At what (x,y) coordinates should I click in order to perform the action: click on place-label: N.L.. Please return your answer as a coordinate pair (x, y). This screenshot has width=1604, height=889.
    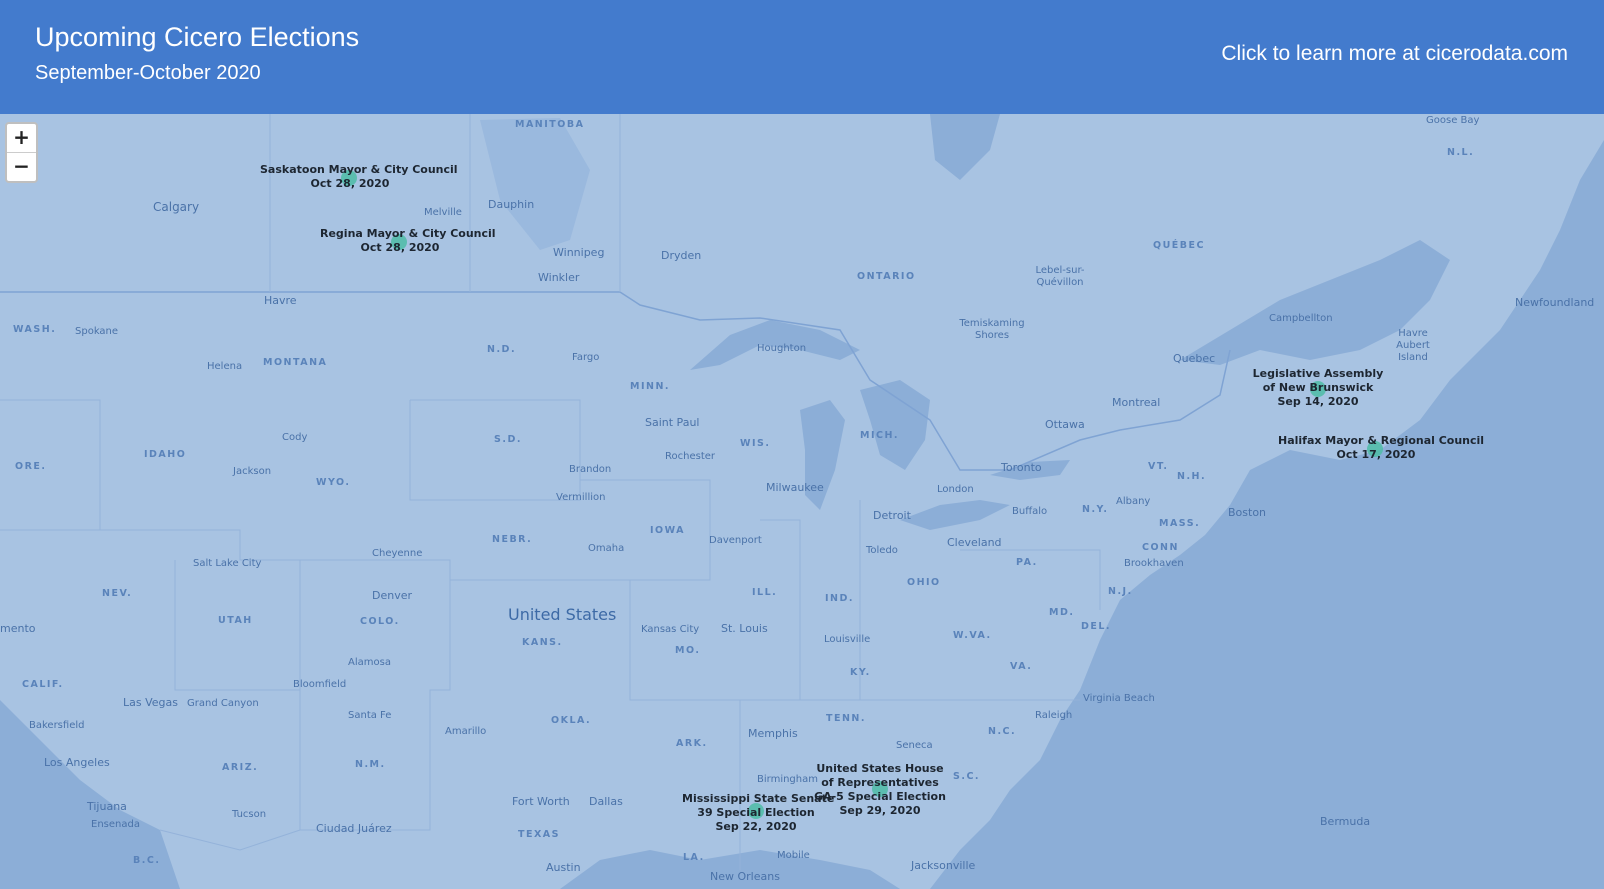
    Looking at the image, I should click on (1461, 152).